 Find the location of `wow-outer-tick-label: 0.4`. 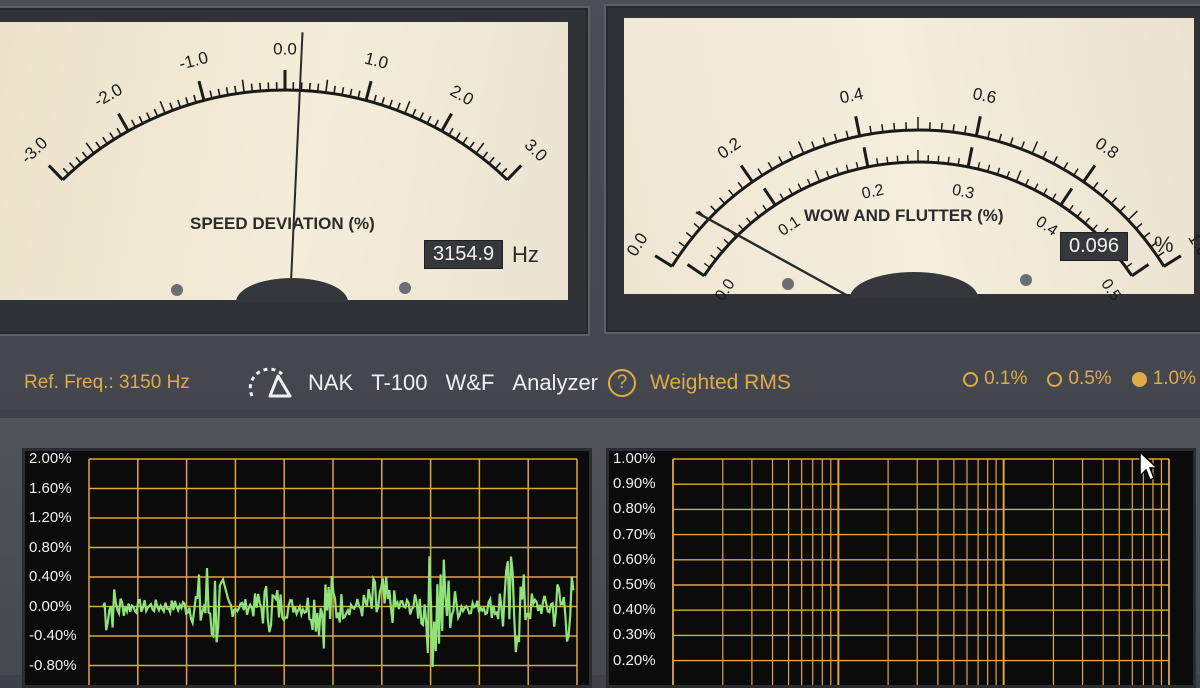

wow-outer-tick-label: 0.4 is located at coordinates (851, 95).